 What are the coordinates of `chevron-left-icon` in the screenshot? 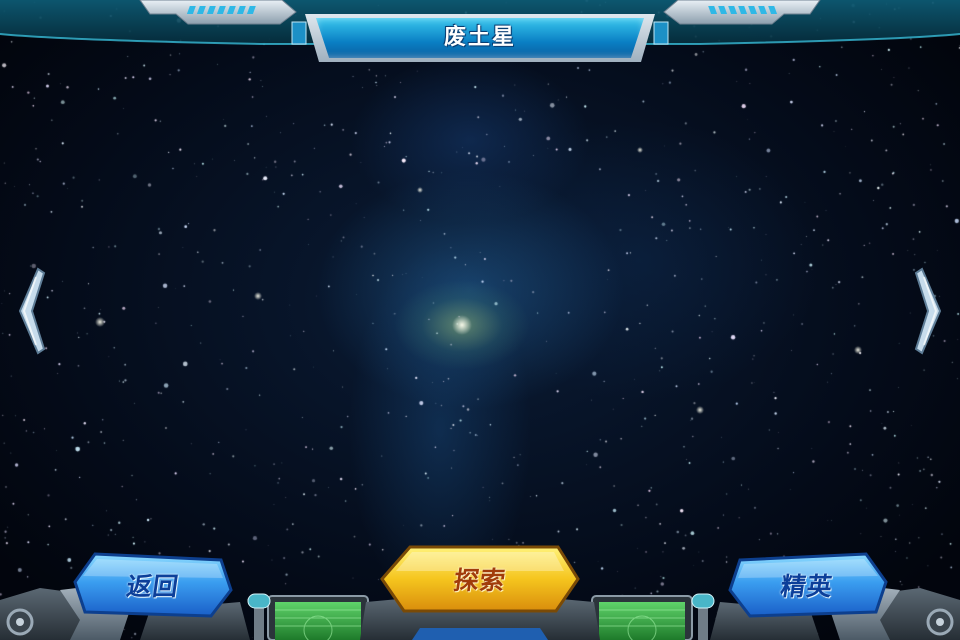 It's located at (32, 311).